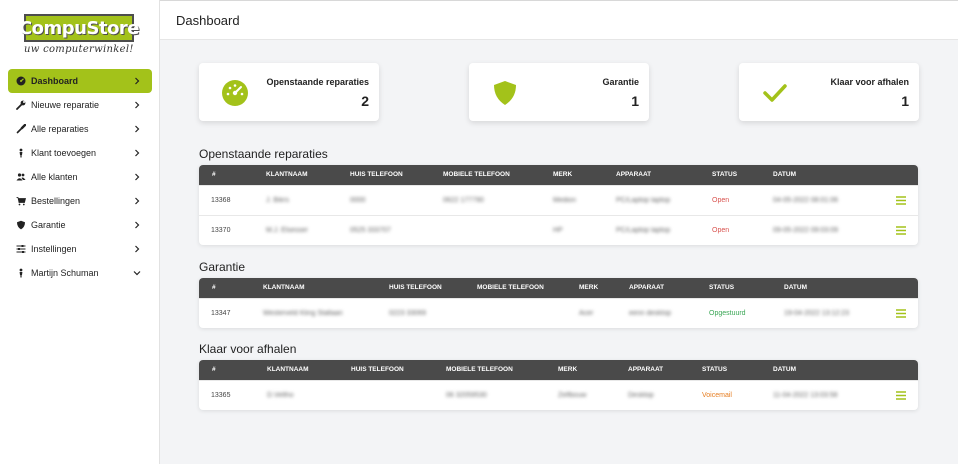 The width and height of the screenshot is (958, 464). Describe the element at coordinates (80, 225) in the screenshot. I see `sidebar-item-warranty: Garantie` at that location.